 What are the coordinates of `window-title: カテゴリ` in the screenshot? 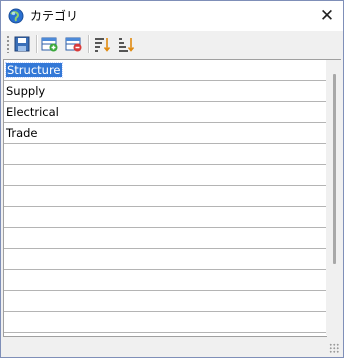 It's located at (54, 16).